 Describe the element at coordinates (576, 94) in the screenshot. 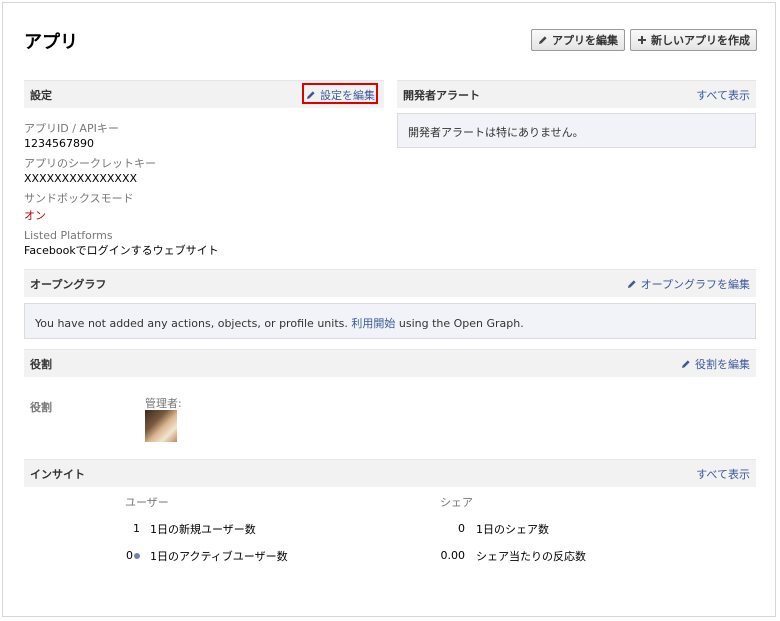

I see `developer-alerts-header-bar: 開発者アラート すべて表示` at that location.